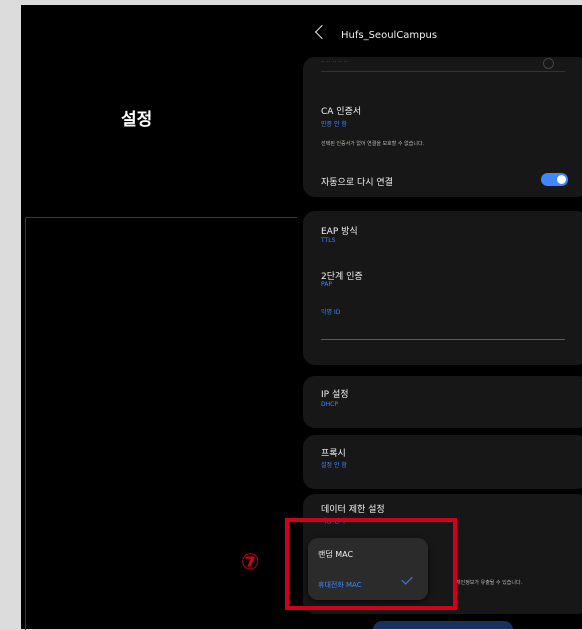 This screenshot has height=630, width=582. I want to click on highlight-box, so click(371, 564).